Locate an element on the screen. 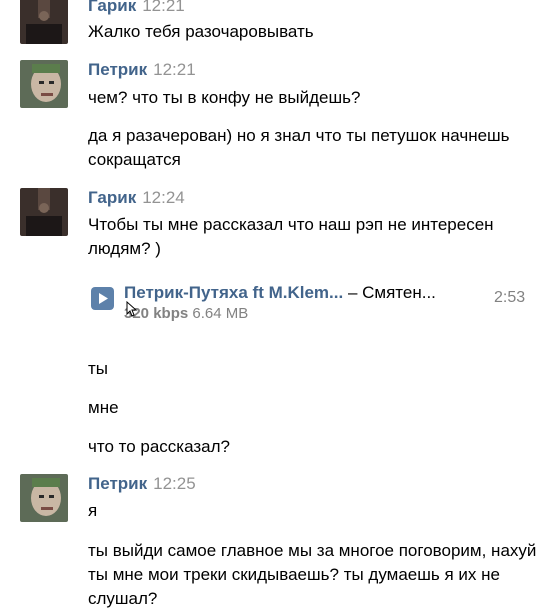 This screenshot has width=560, height=614. message-author: Петрик 12:25 is located at coordinates (142, 484).